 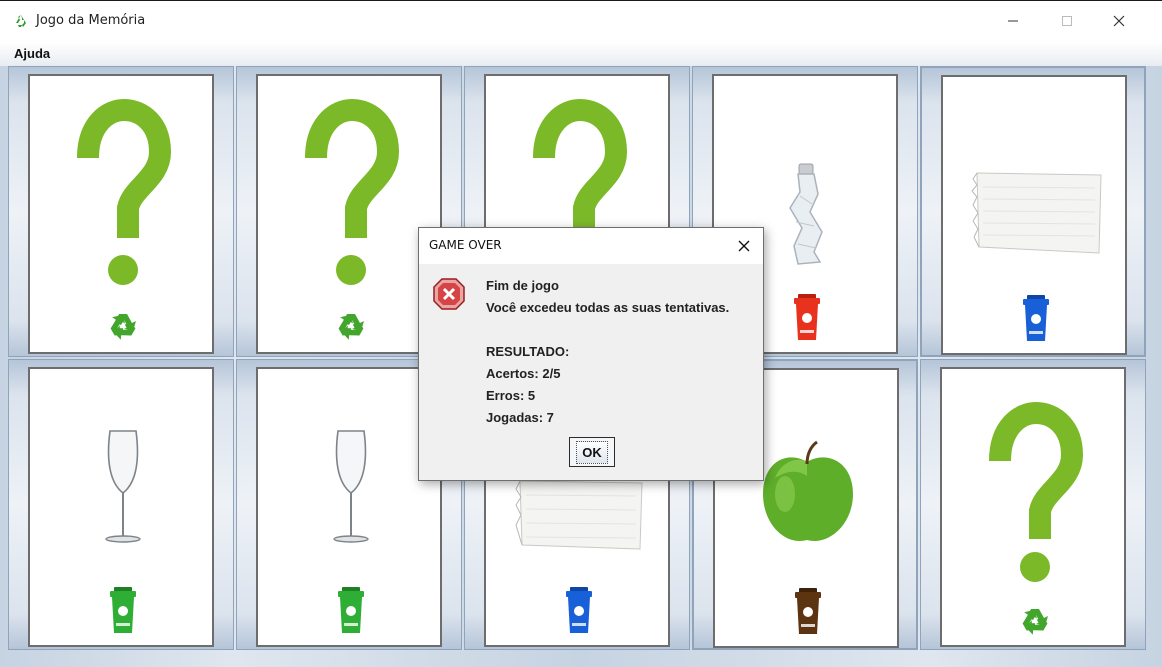 I want to click on close-window-button, so click(x=1119, y=21).